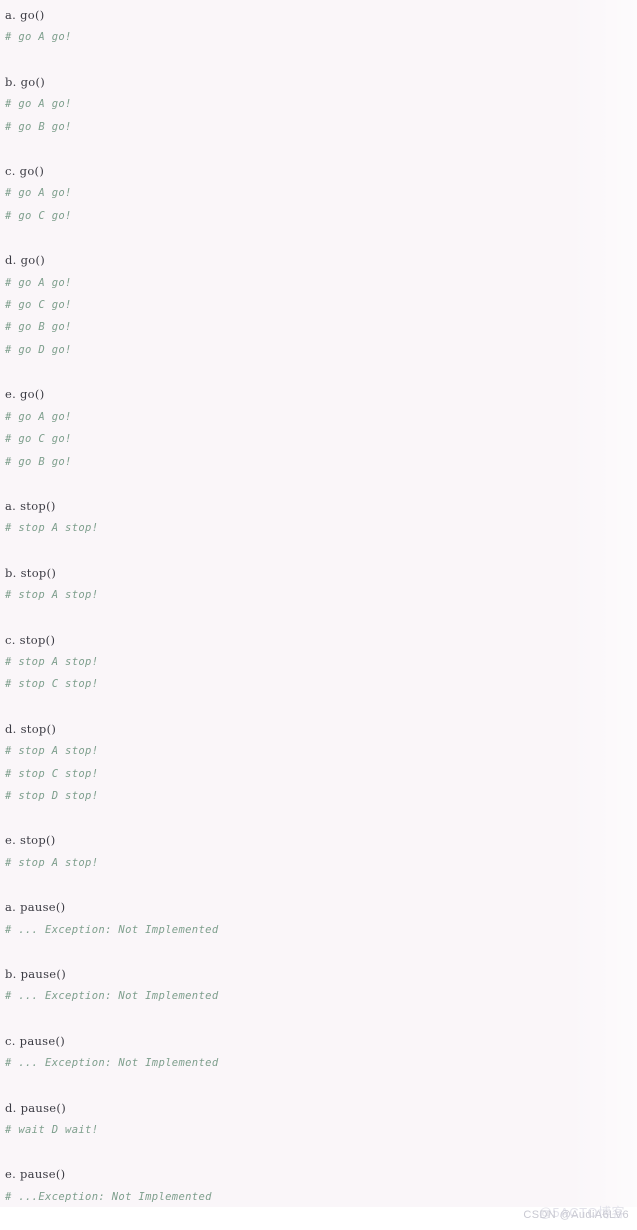 Image resolution: width=637 pixels, height=1230 pixels. I want to click on output-comment-line: # stop D stop!, so click(52, 795).